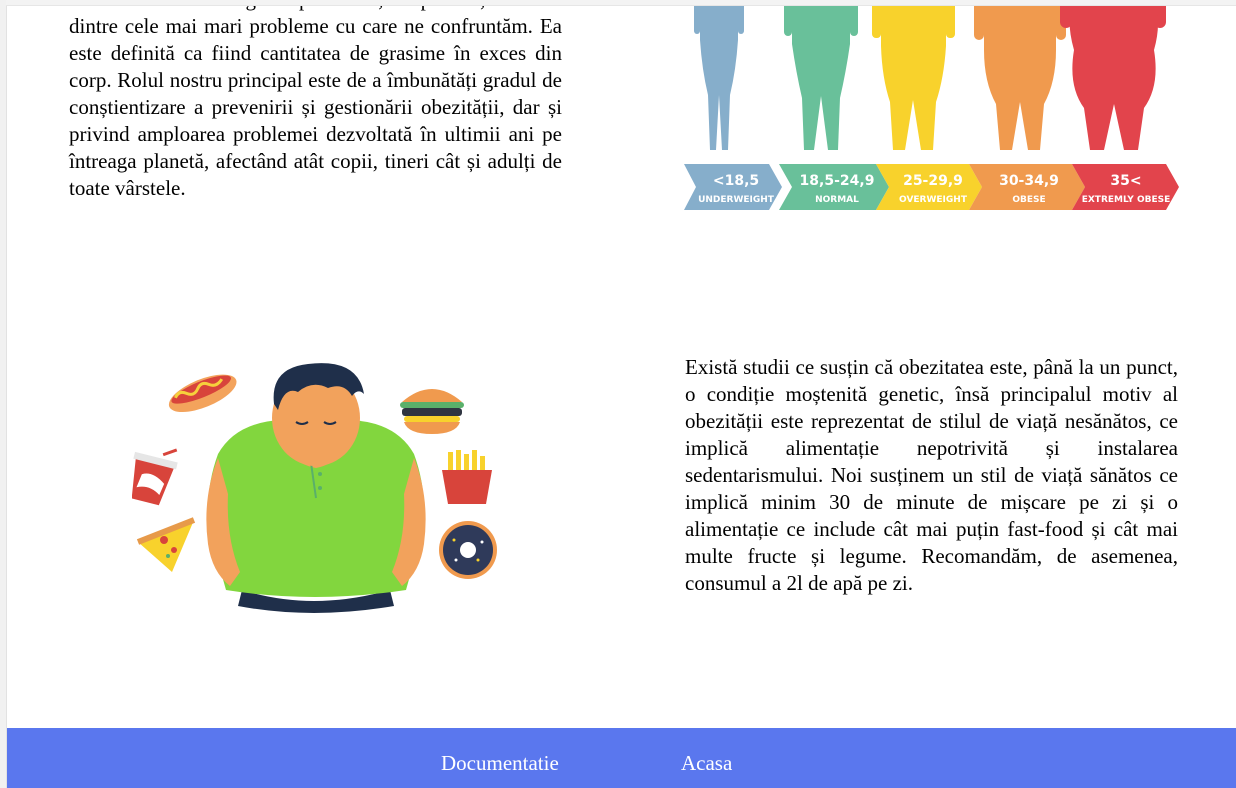 The image size is (1236, 788). I want to click on soda-cup-icon, so click(155, 477).